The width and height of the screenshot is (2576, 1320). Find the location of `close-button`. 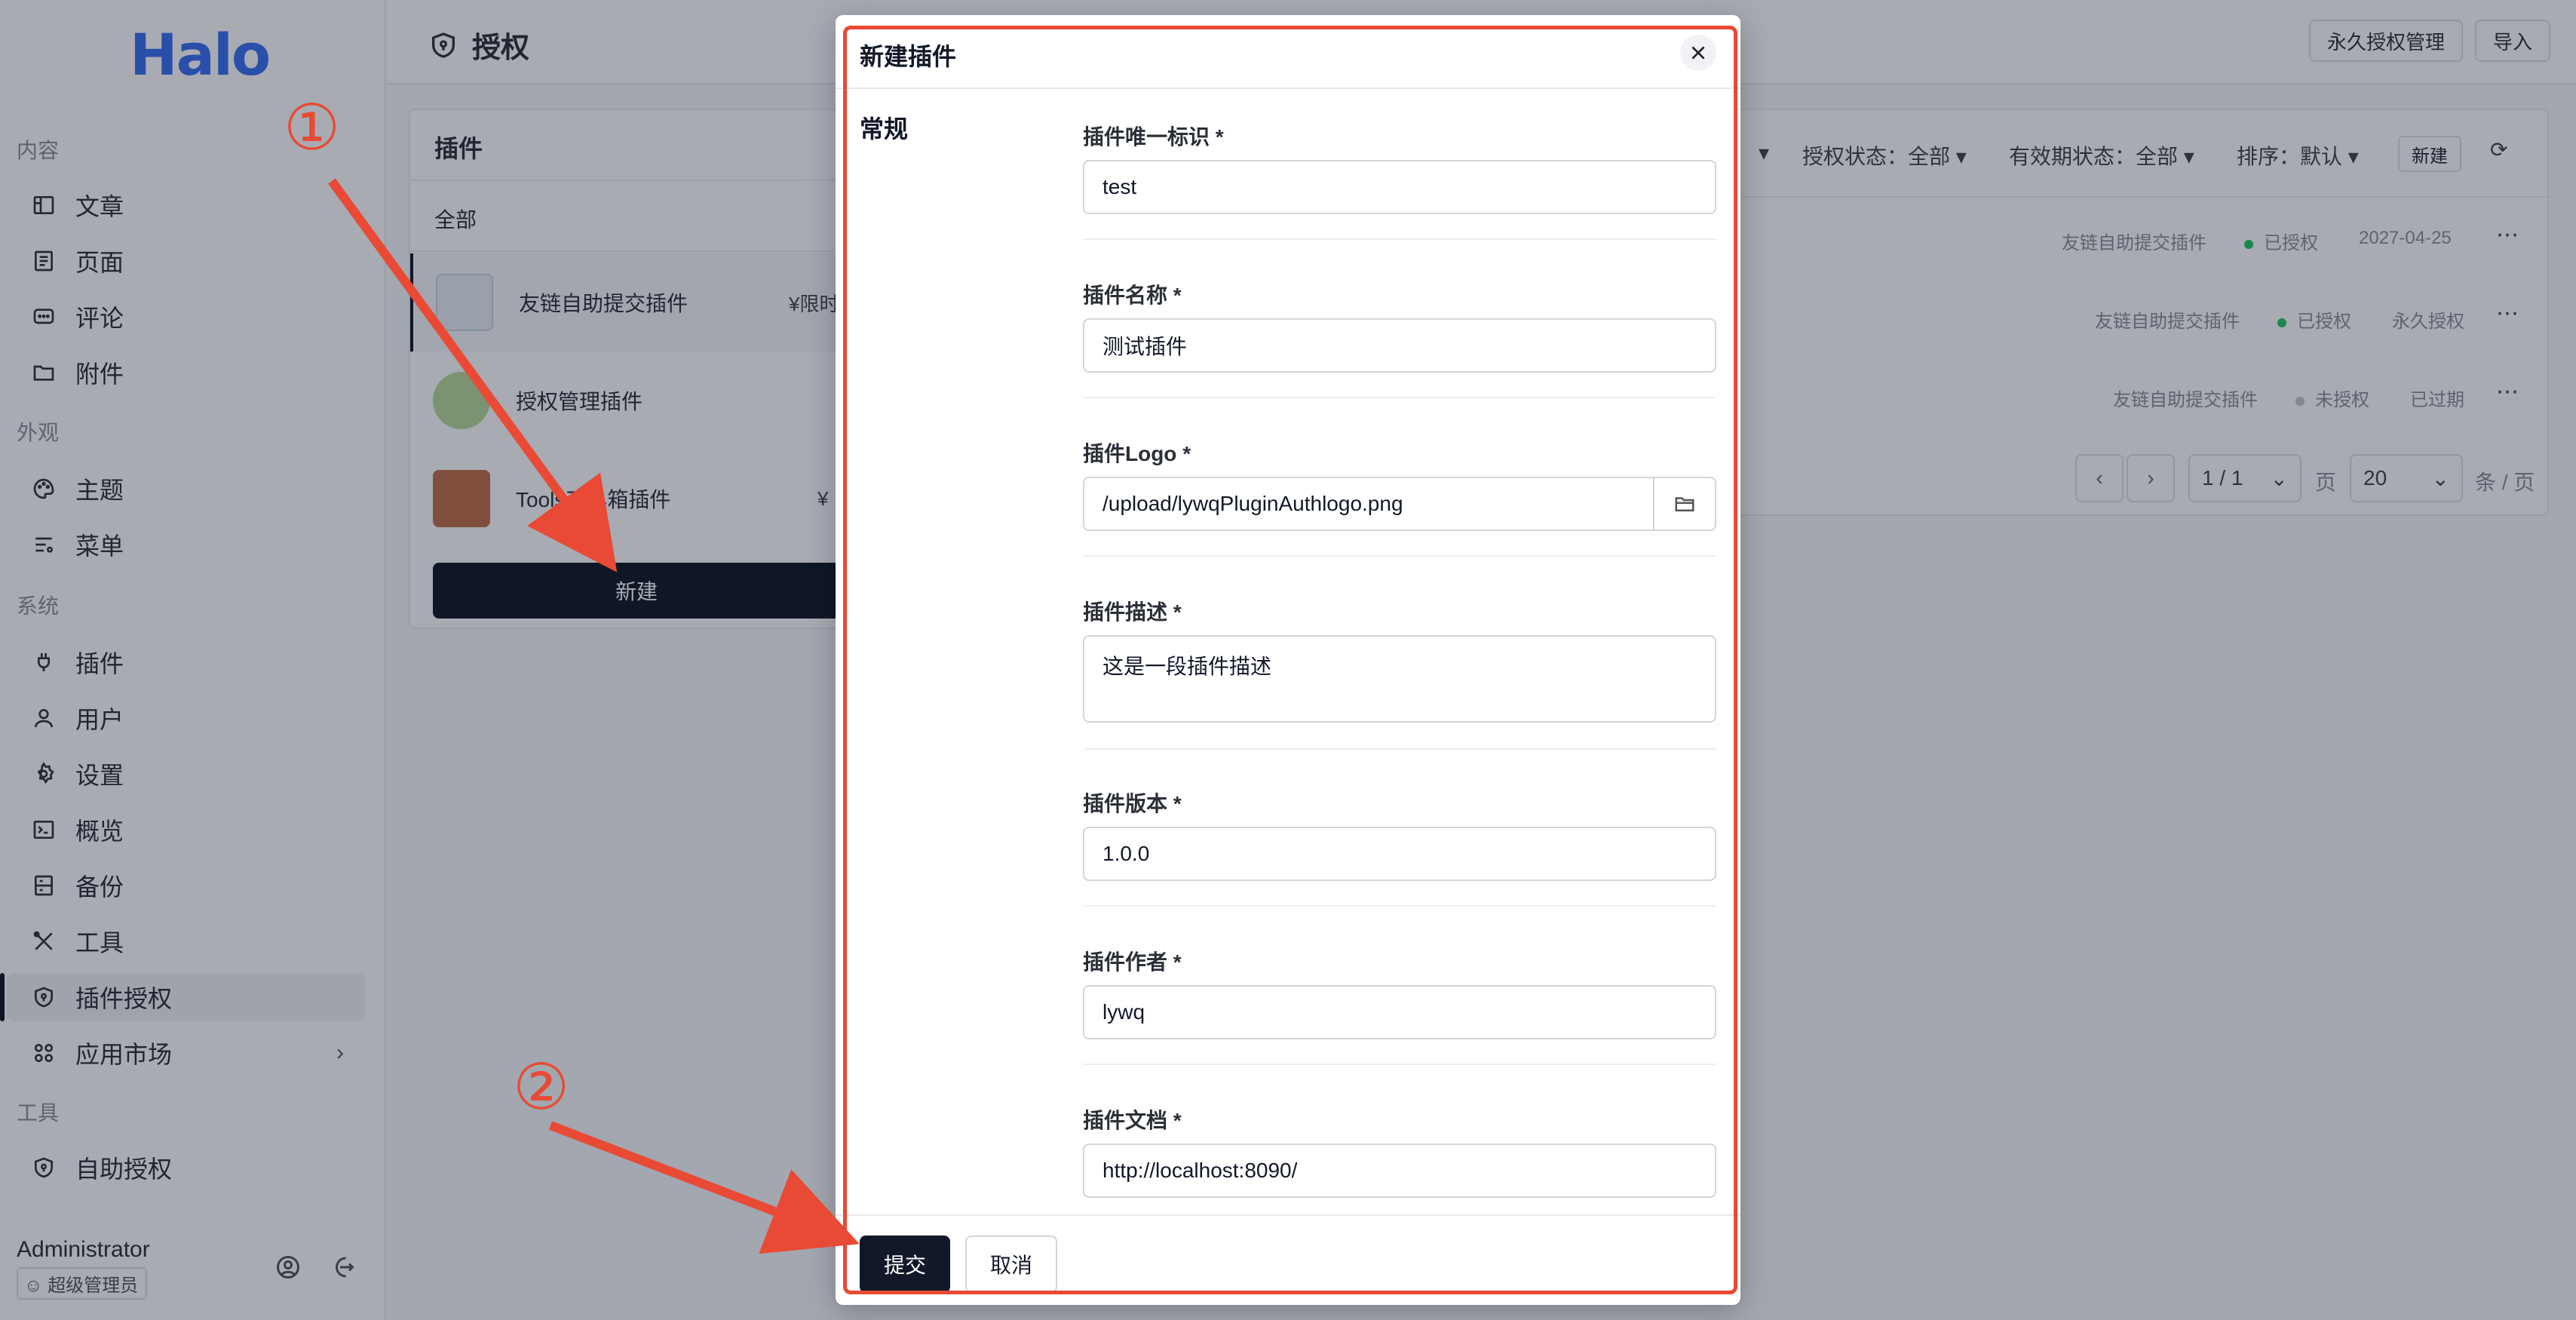

close-button is located at coordinates (1698, 53).